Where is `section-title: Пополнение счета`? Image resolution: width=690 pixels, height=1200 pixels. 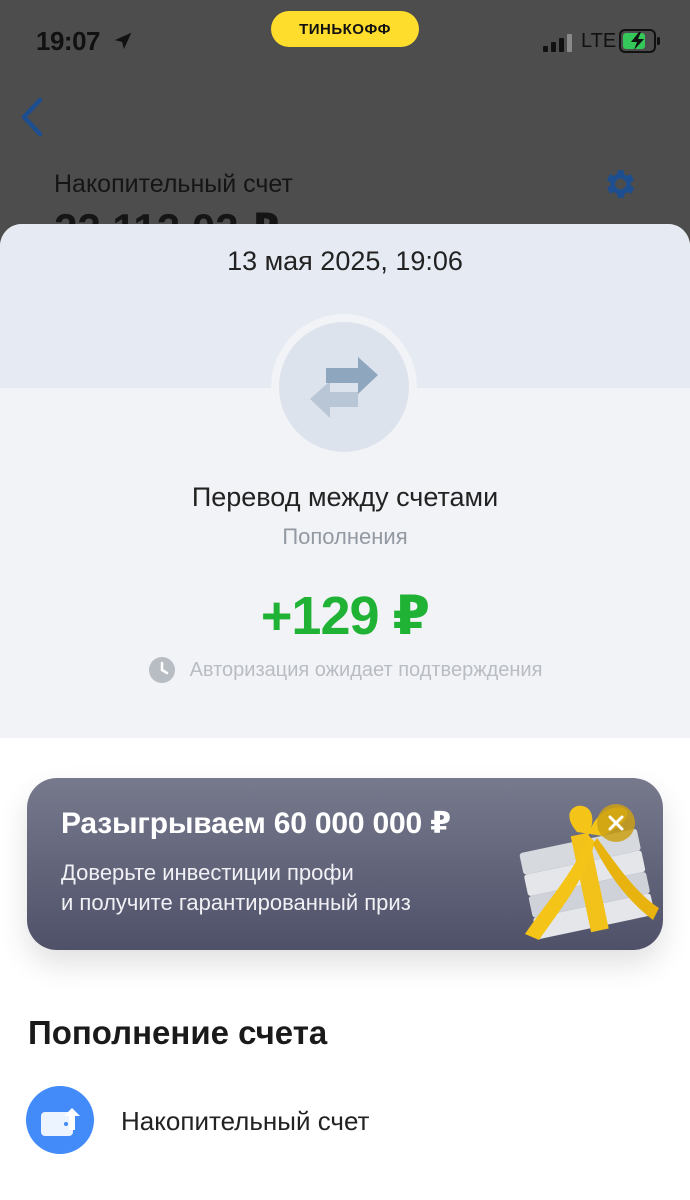 section-title: Пополнение счета is located at coordinates (178, 1032).